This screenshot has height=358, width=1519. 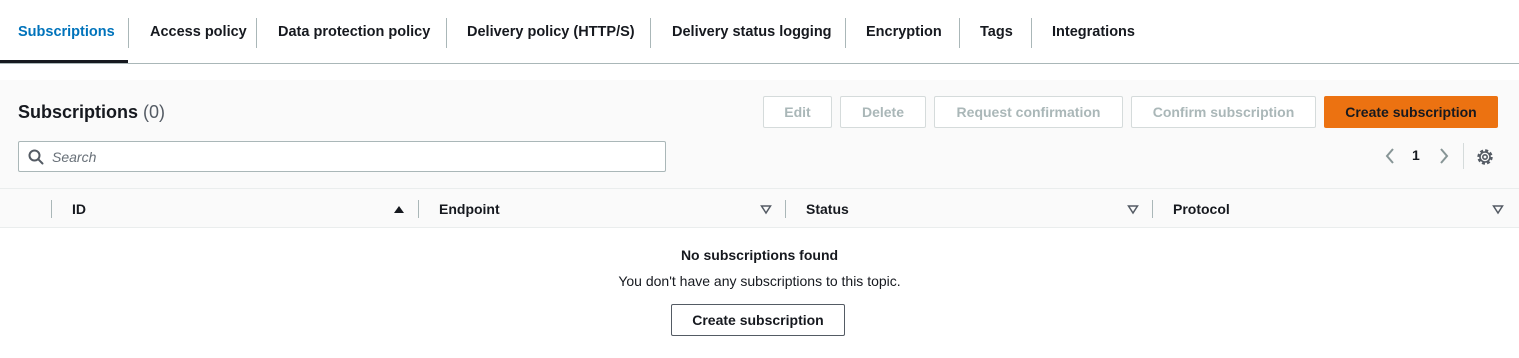 What do you see at coordinates (64, 61) in the screenshot?
I see `active-tab-indicator` at bounding box center [64, 61].